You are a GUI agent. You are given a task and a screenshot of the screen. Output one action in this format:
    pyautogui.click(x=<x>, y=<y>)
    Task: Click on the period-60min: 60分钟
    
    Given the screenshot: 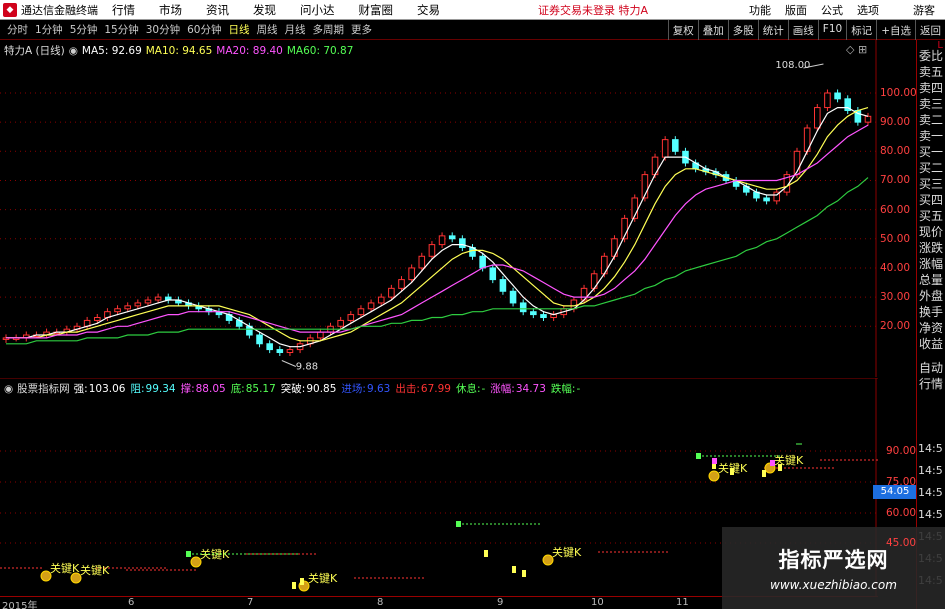 What is the action you would take?
    pyautogui.click(x=204, y=29)
    